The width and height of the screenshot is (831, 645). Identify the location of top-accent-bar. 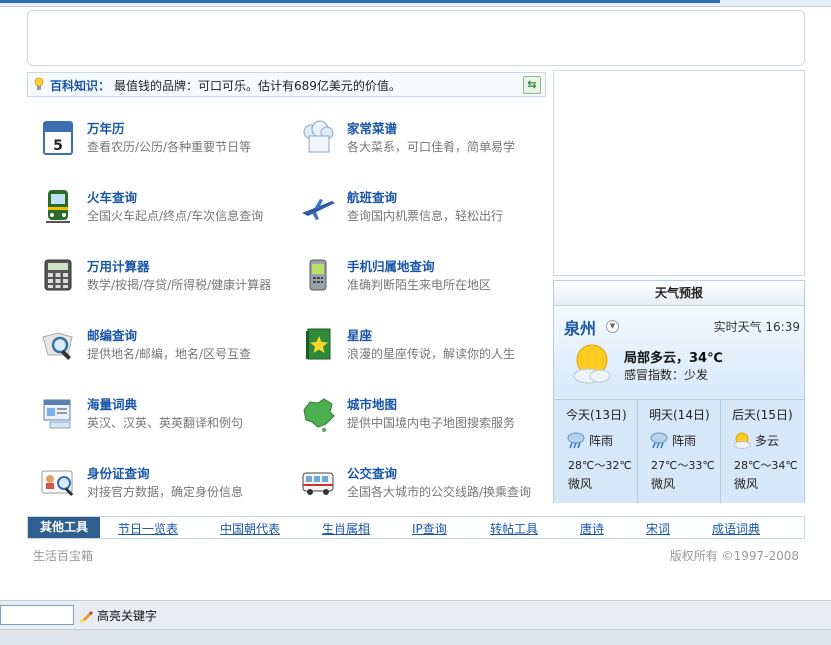
(360, 1).